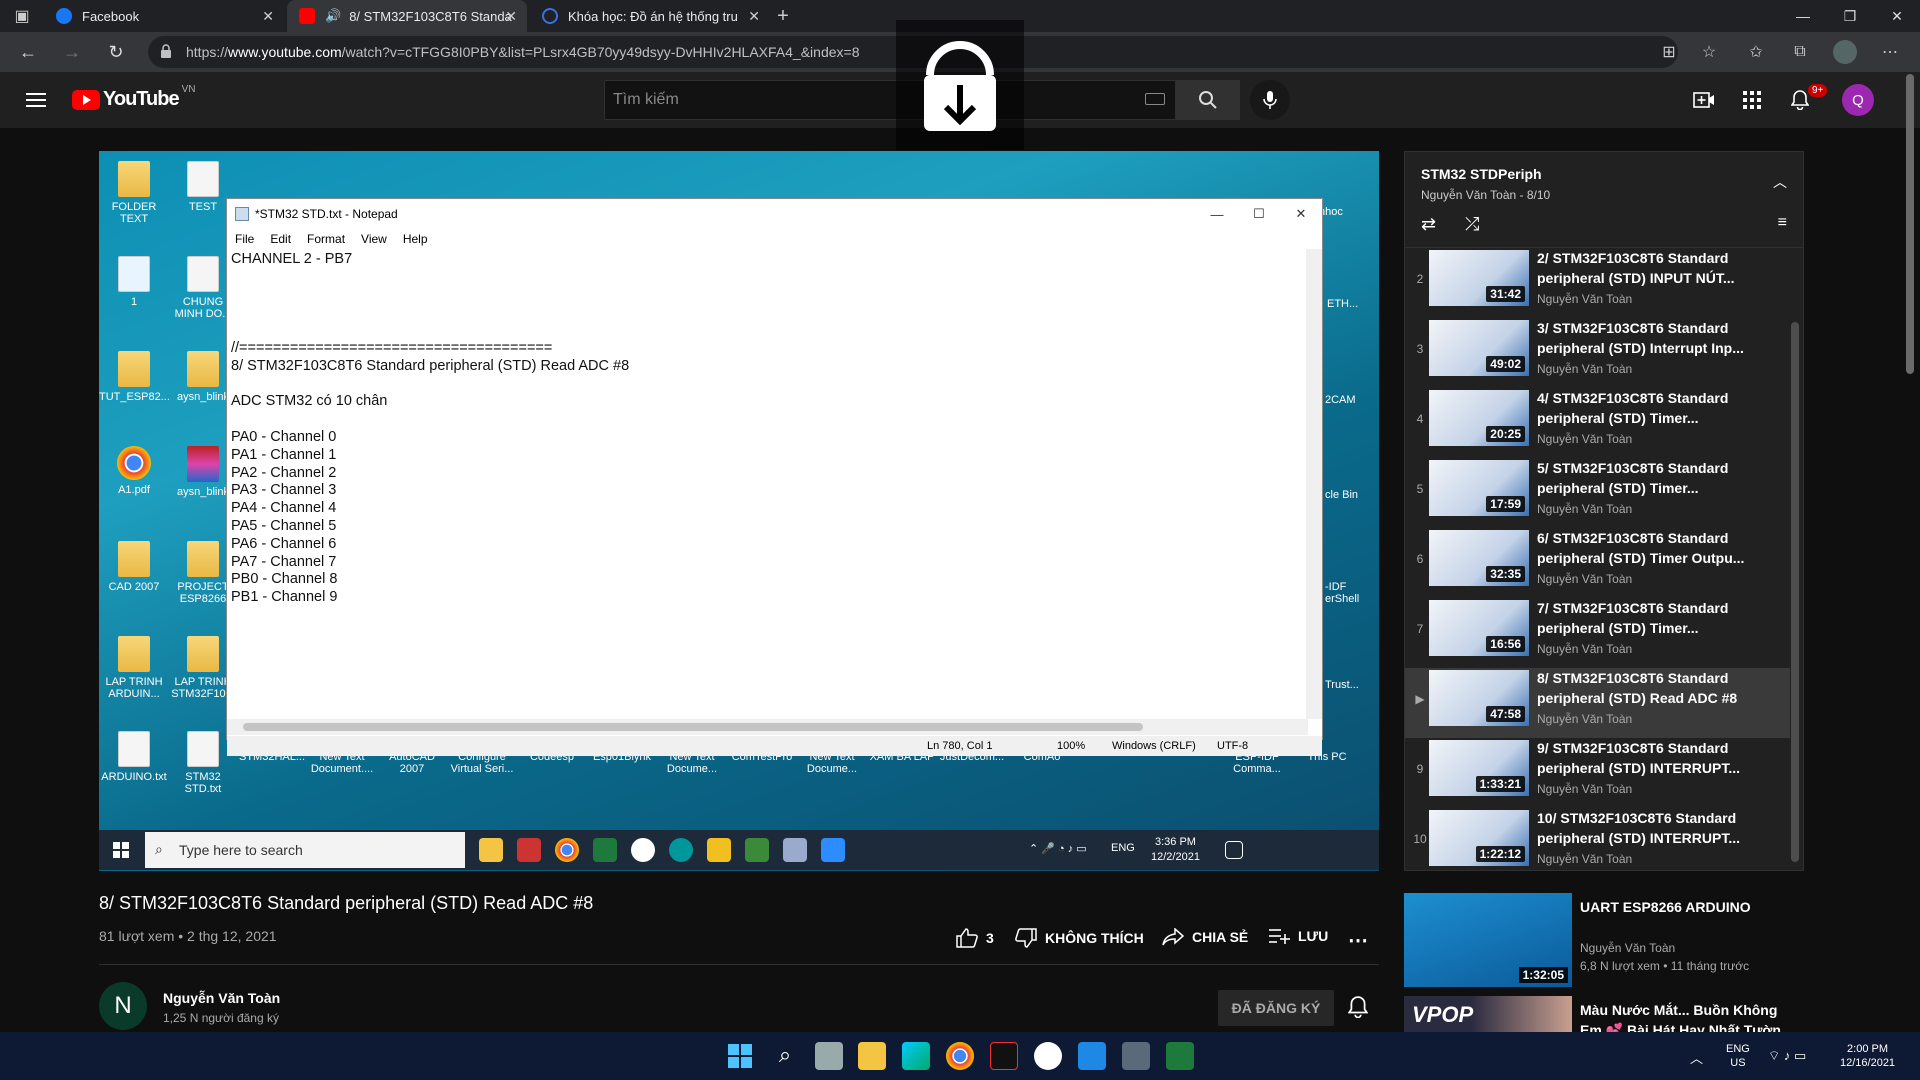 This screenshot has width=1920, height=1080. I want to click on vertical-scrollbar, so click(1314, 484).